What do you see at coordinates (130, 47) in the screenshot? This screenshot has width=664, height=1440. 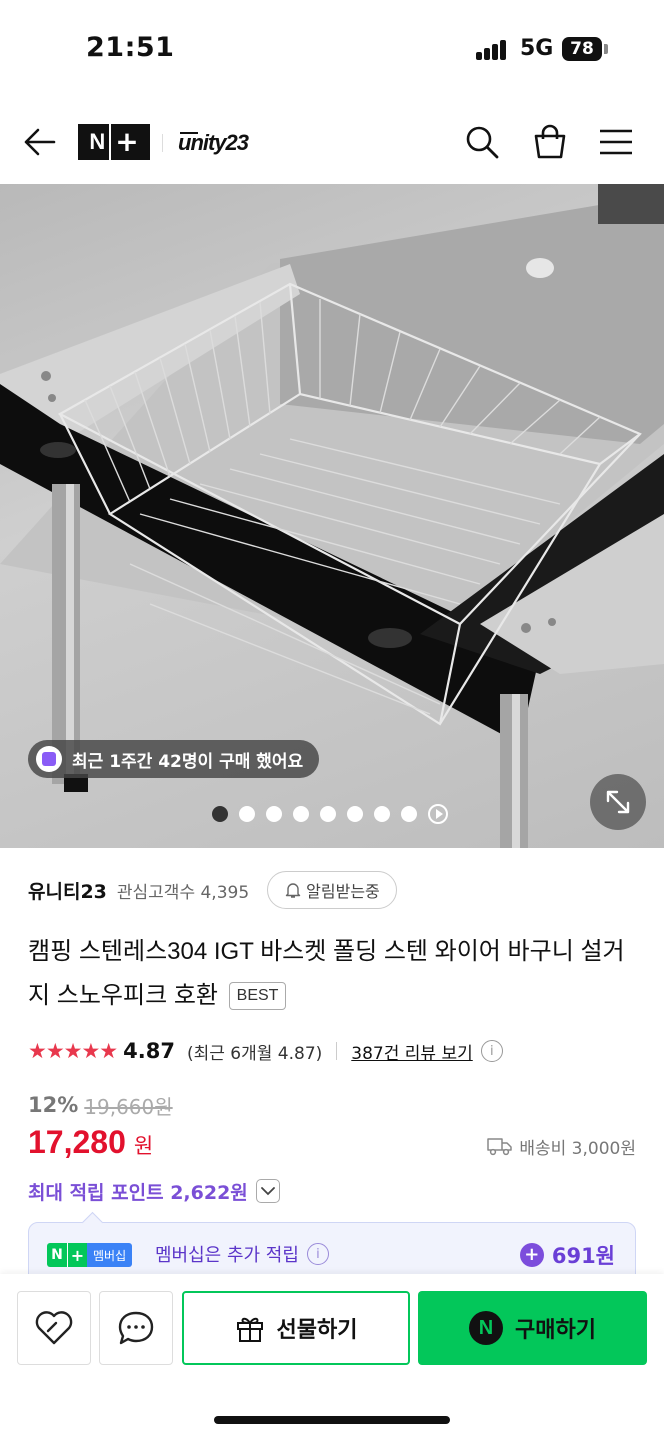 I see `status-time: 21:51` at bounding box center [130, 47].